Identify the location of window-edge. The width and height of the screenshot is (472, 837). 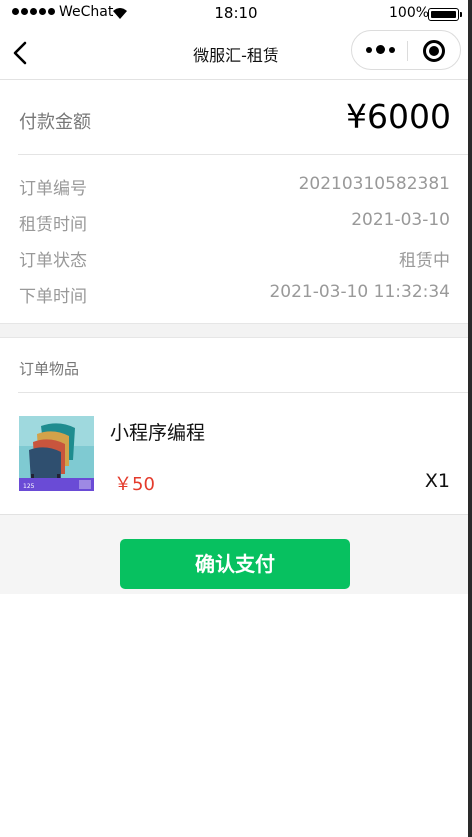
(470, 418).